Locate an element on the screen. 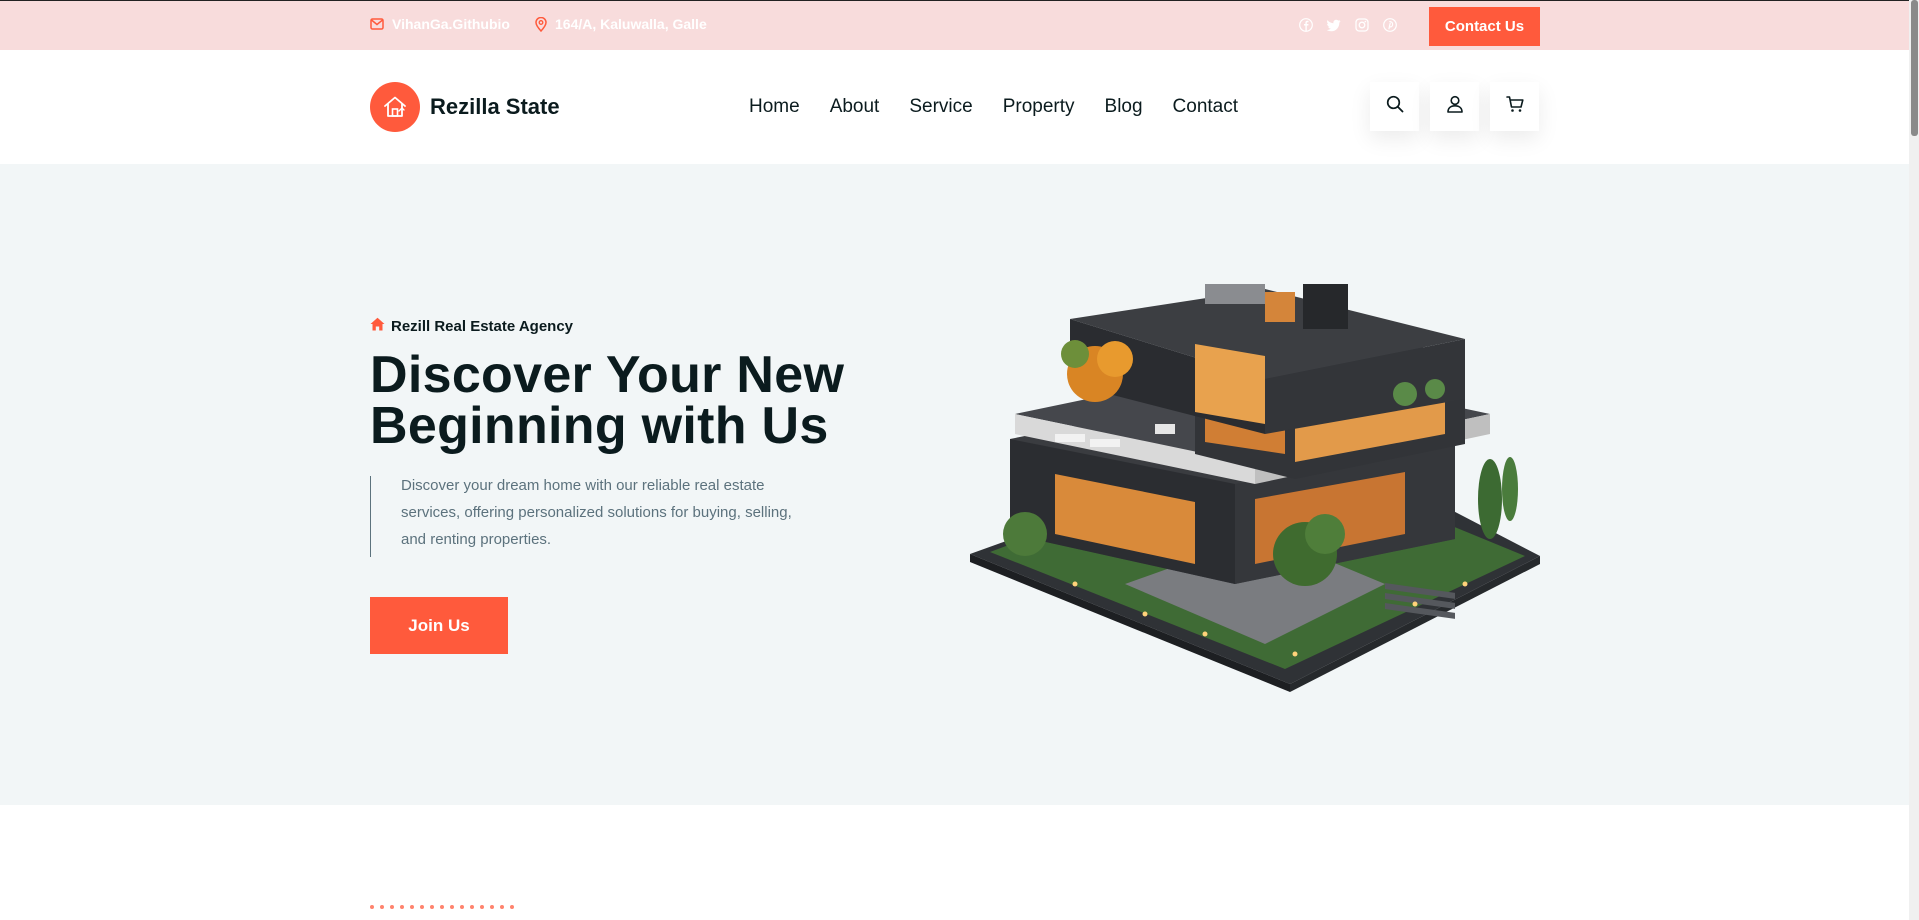  nav-service: Service is located at coordinates (940, 107).